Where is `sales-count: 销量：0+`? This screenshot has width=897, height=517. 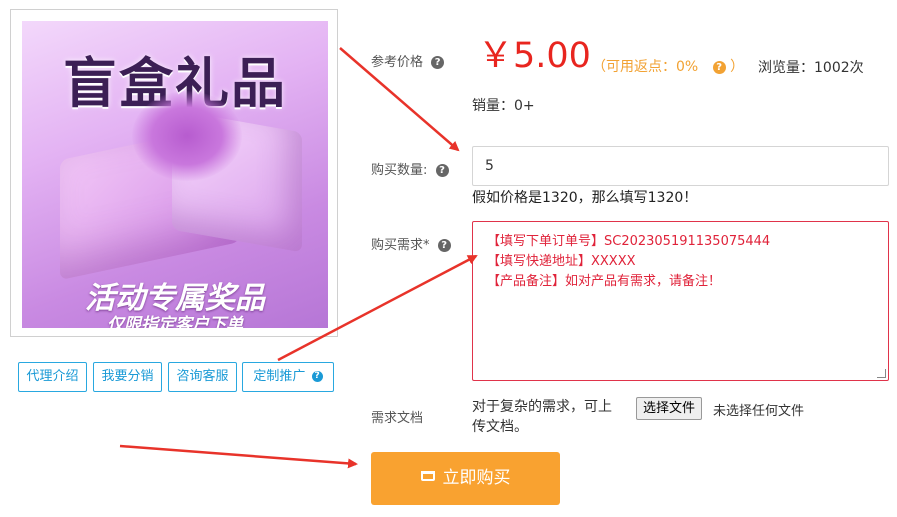
sales-count: 销量：0+ is located at coordinates (503, 106).